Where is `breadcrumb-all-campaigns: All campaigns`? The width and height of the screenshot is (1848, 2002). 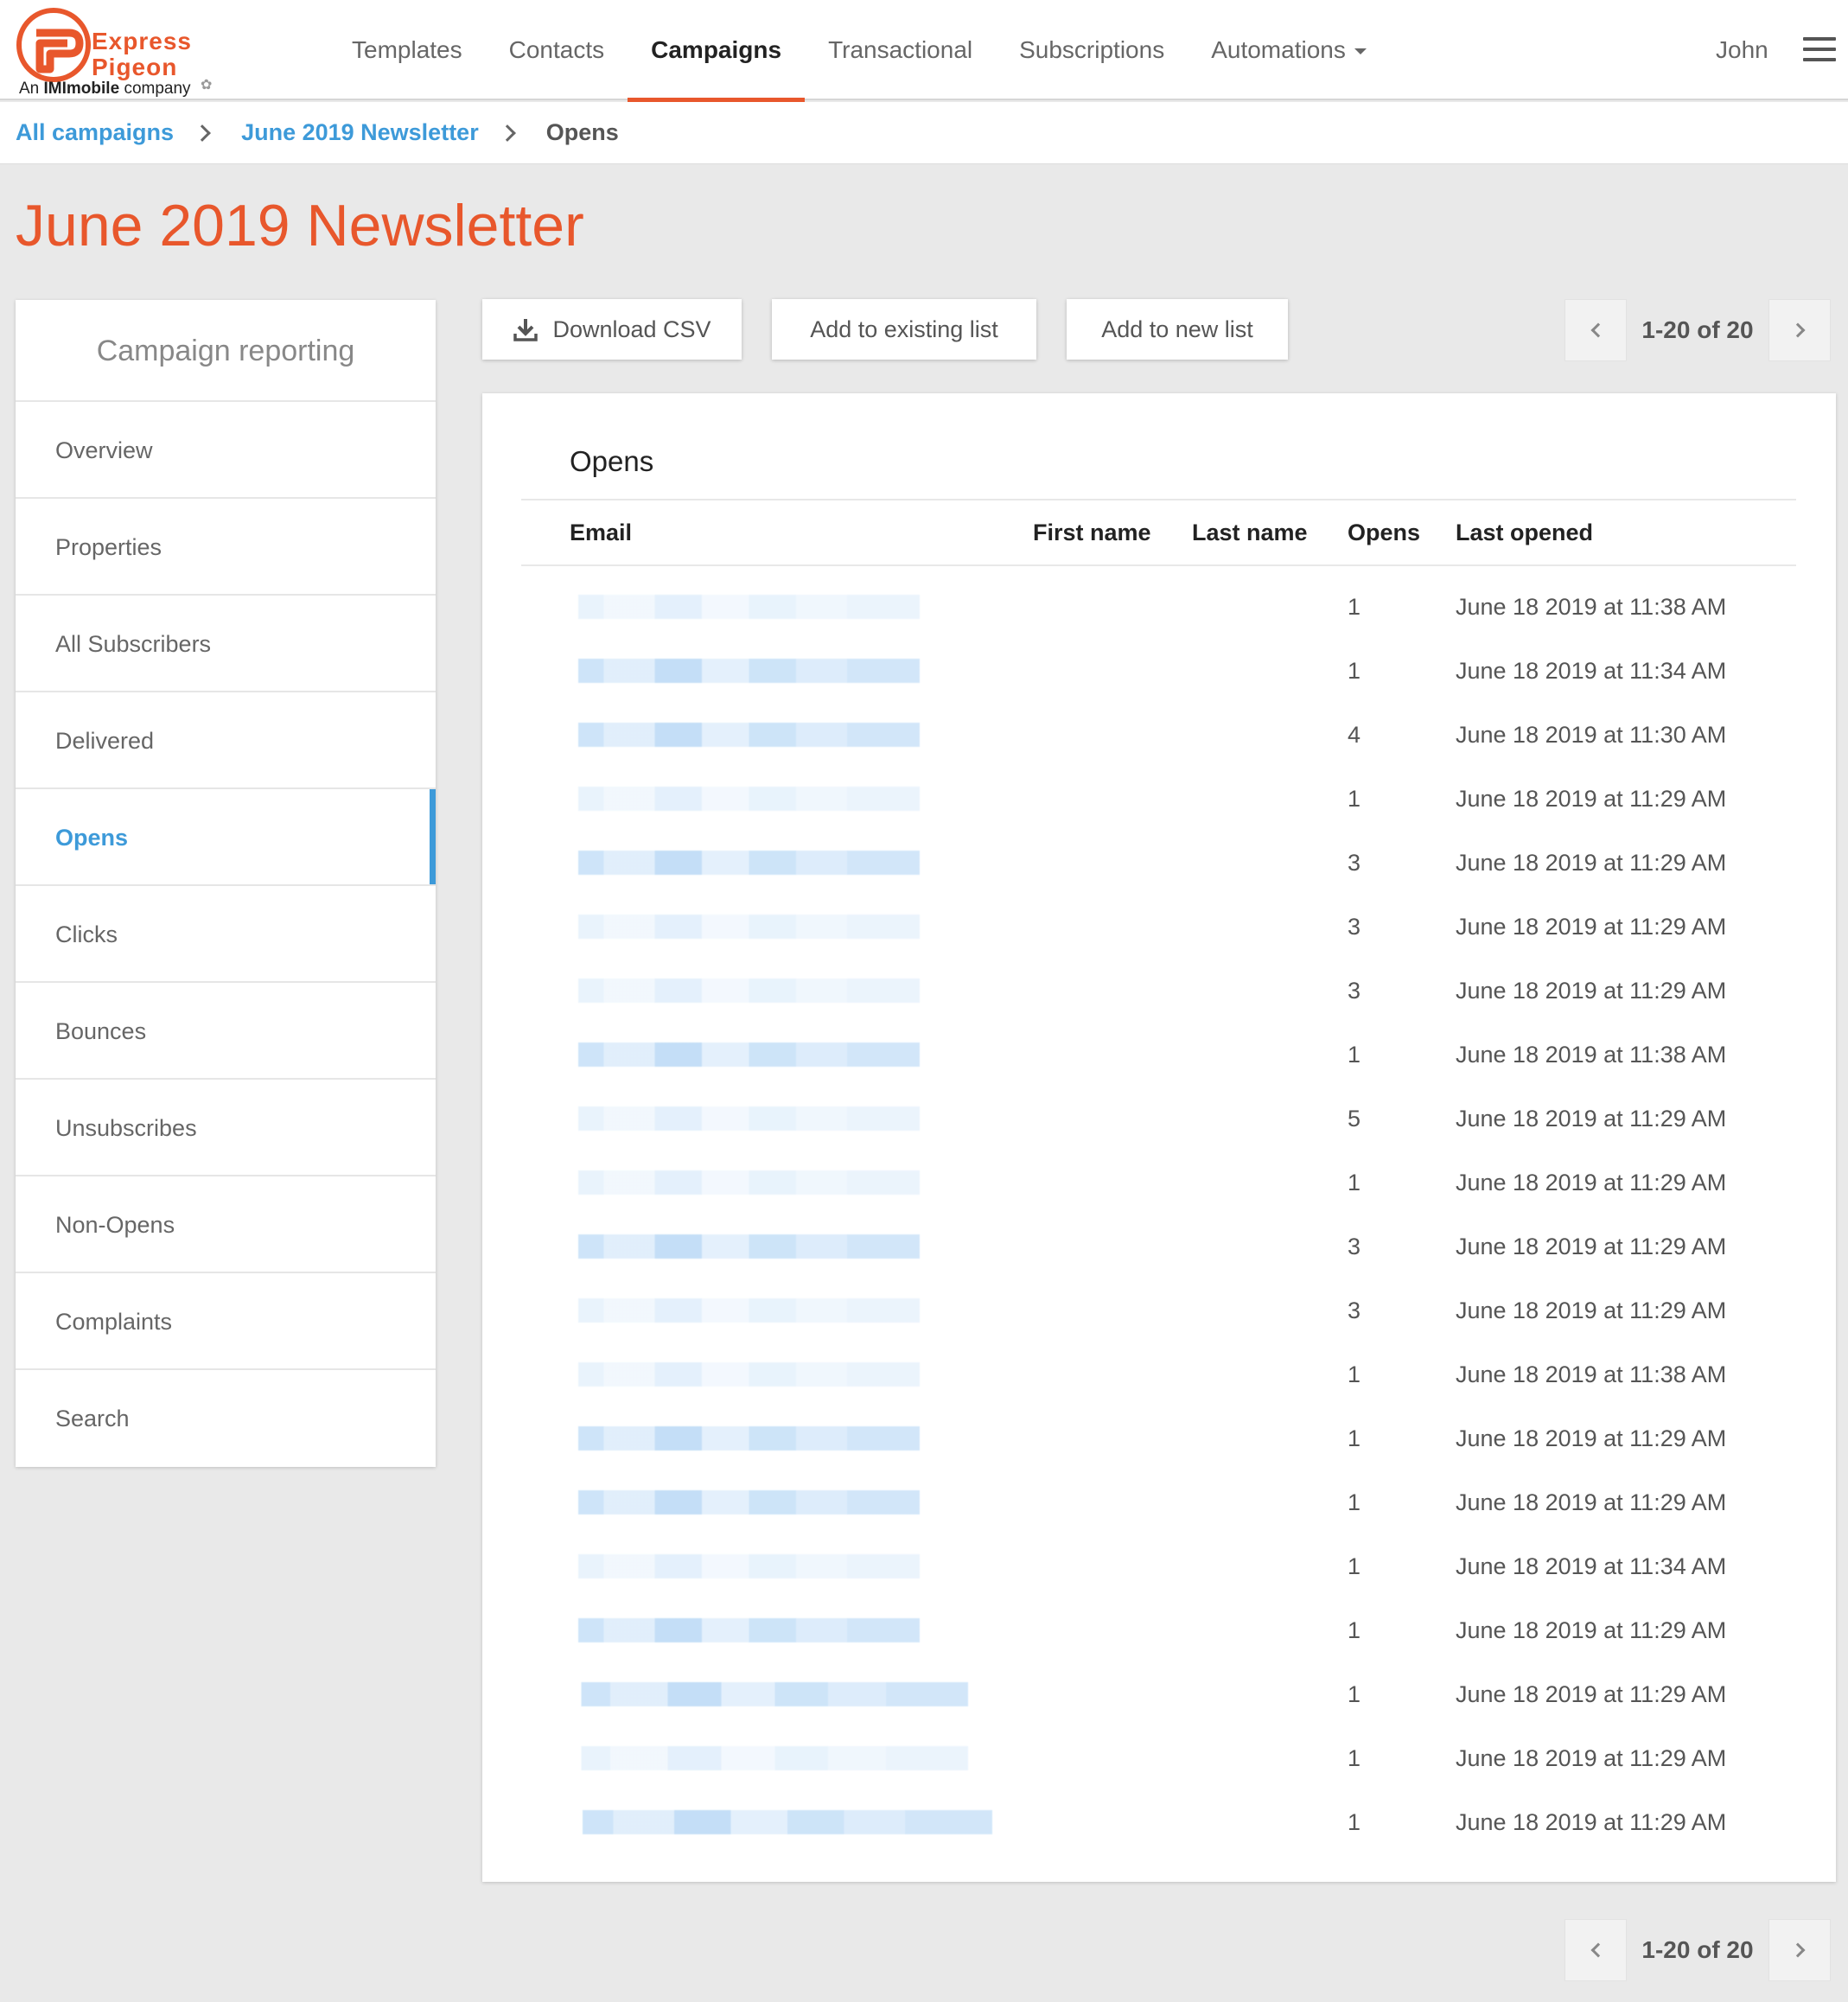 breadcrumb-all-campaigns: All campaigns is located at coordinates (95, 132).